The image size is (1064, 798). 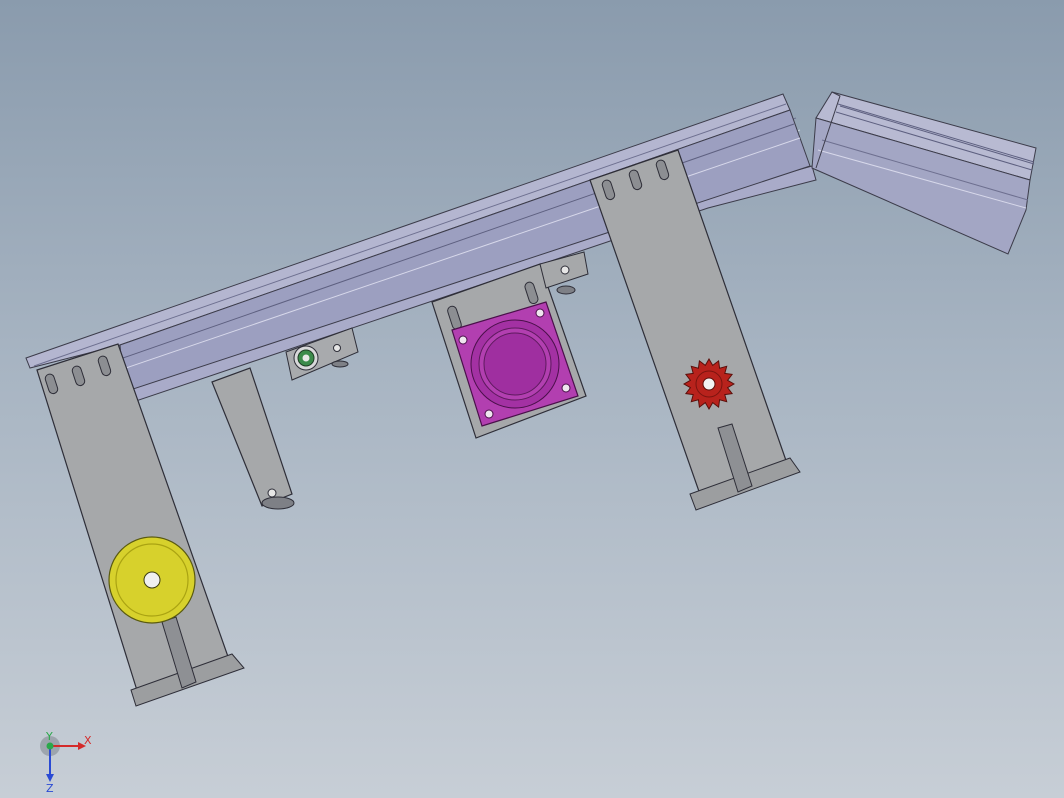 I want to click on y-axis-label: Y, so click(x=49, y=736).